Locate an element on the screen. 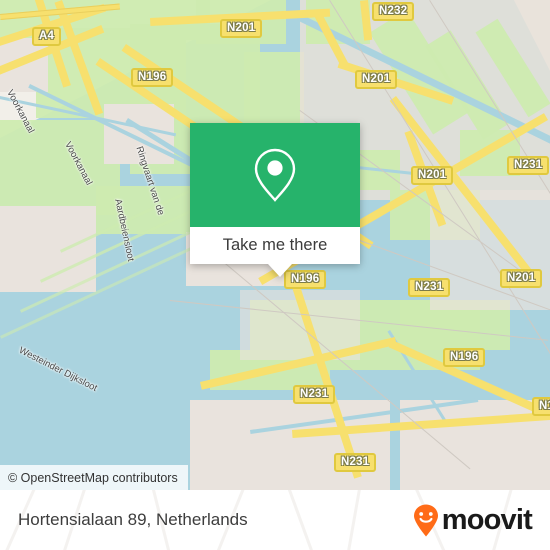 The width and height of the screenshot is (550, 550). callout-pointer is located at coordinates (280, 270).